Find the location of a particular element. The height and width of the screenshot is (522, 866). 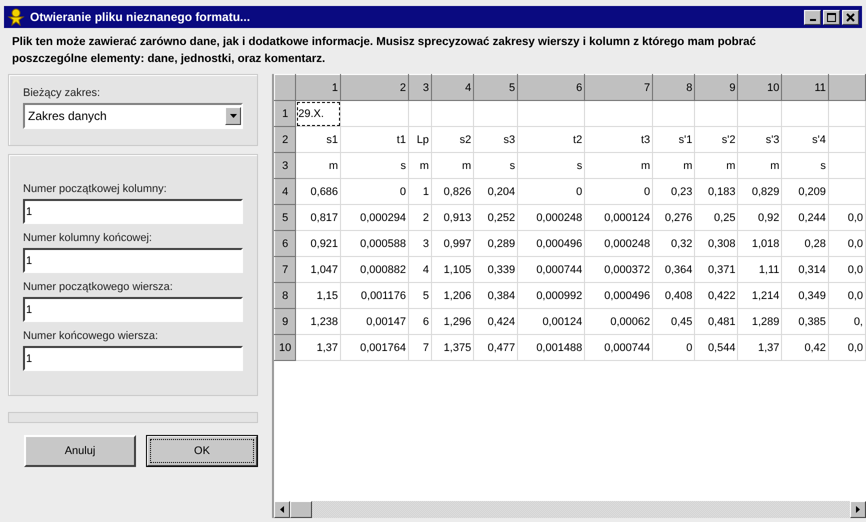

table-cell: 1,296 is located at coordinates (452, 321).